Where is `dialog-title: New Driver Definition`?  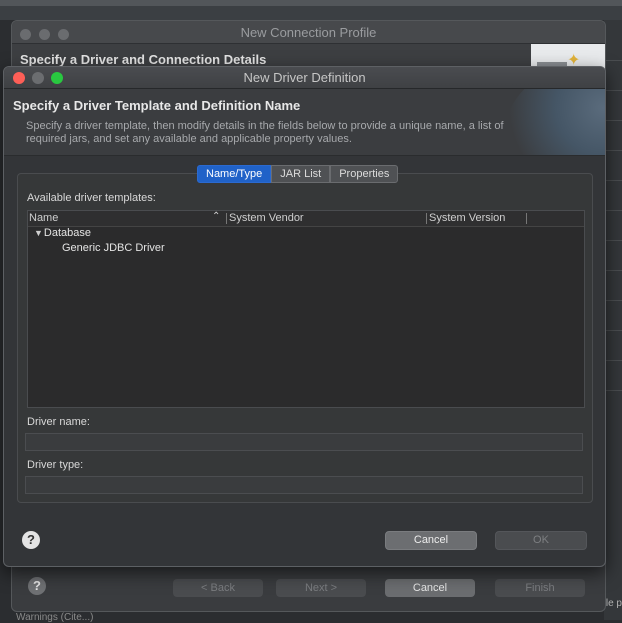 dialog-title: New Driver Definition is located at coordinates (304, 77).